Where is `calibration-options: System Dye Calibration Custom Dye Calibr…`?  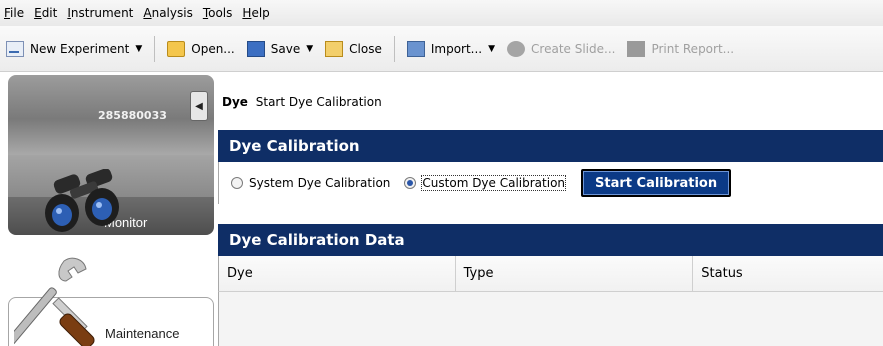 calibration-options: System Dye Calibration Custom Dye Calibr… is located at coordinates (550, 183).